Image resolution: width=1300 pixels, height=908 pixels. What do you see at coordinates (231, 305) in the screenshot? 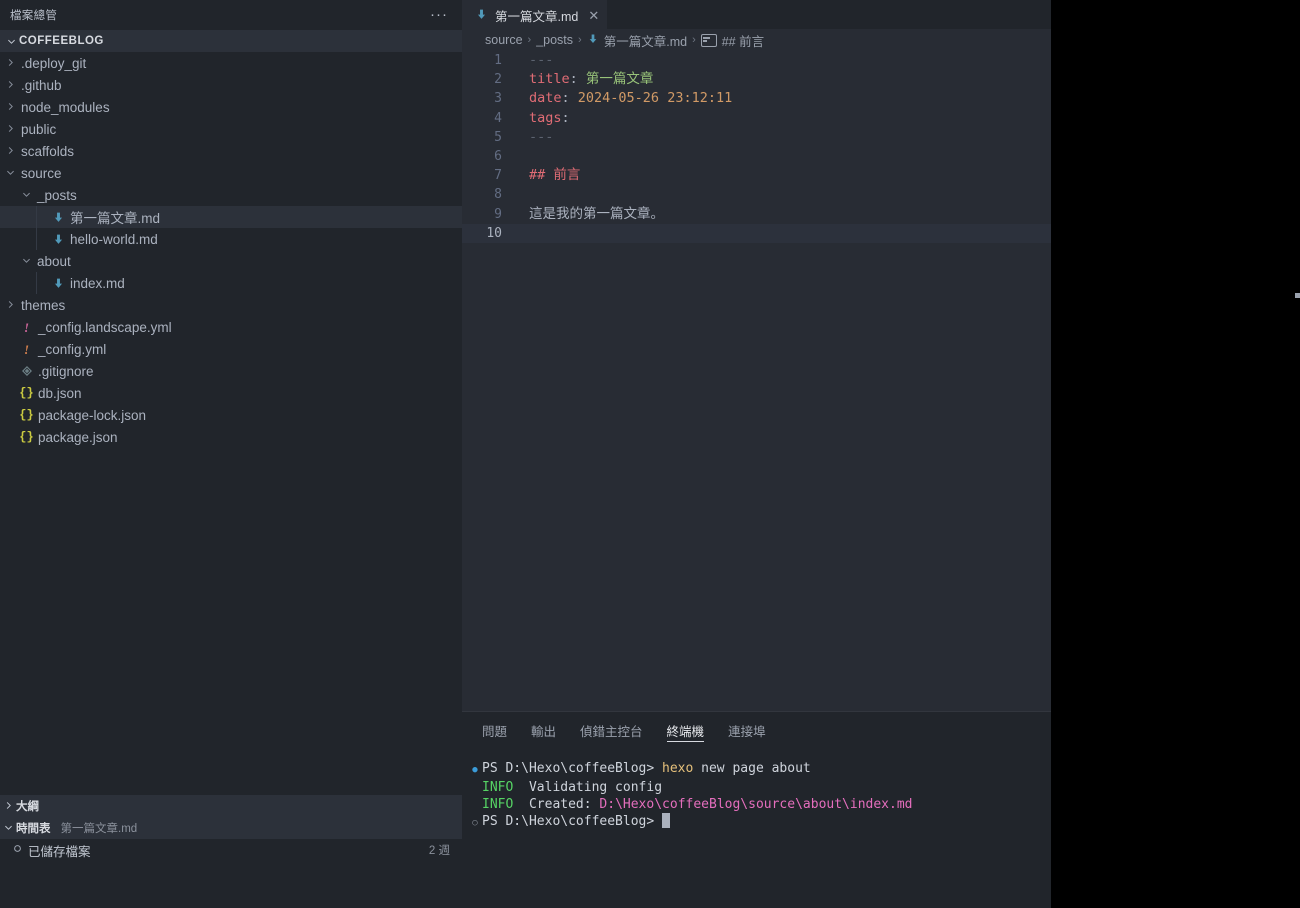
I see `tree-item: themes` at bounding box center [231, 305].